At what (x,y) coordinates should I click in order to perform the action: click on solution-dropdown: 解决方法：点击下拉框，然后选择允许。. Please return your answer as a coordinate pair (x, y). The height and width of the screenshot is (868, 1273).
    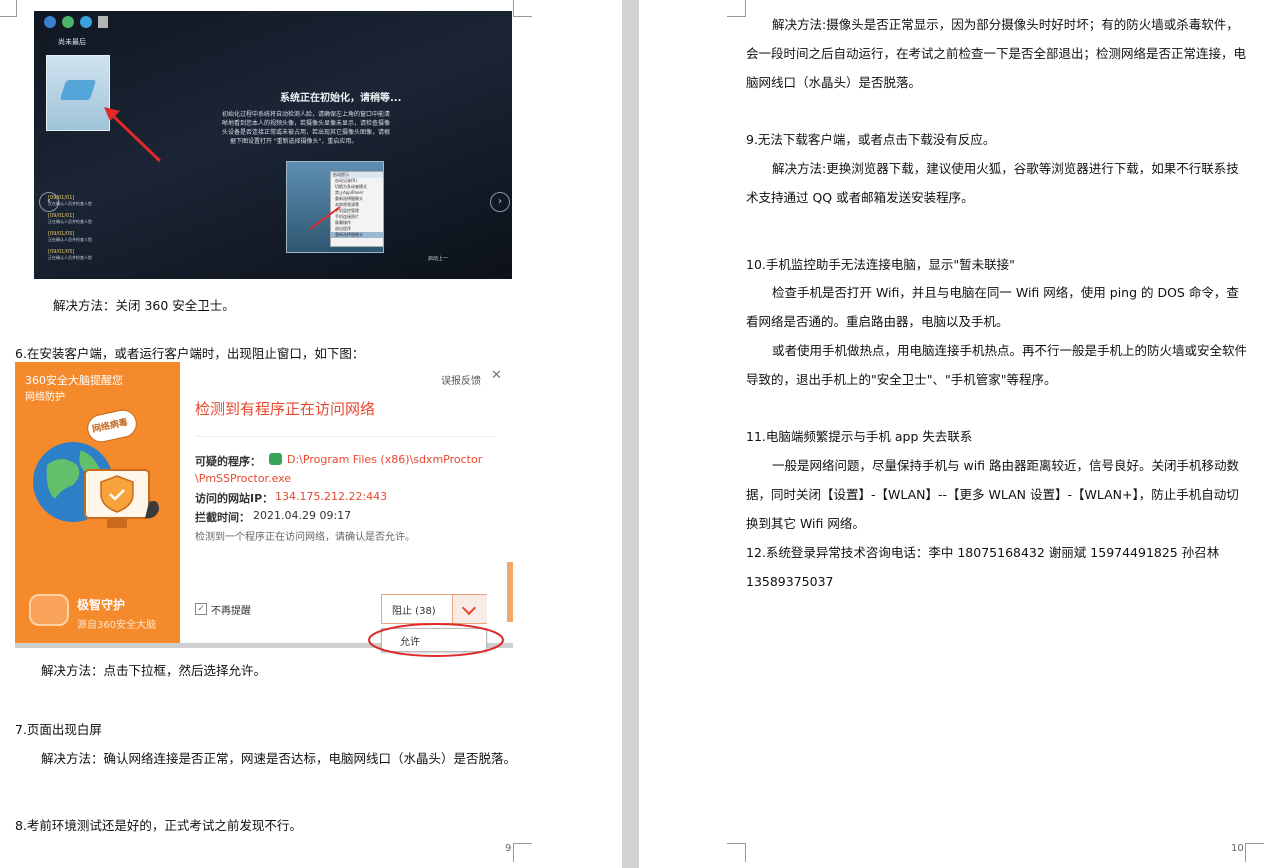
    Looking at the image, I should click on (154, 670).